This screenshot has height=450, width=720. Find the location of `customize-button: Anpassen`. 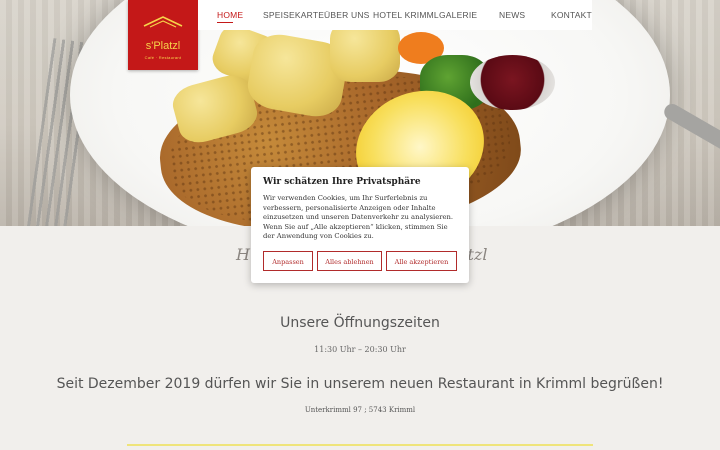

customize-button: Anpassen is located at coordinates (288, 261).